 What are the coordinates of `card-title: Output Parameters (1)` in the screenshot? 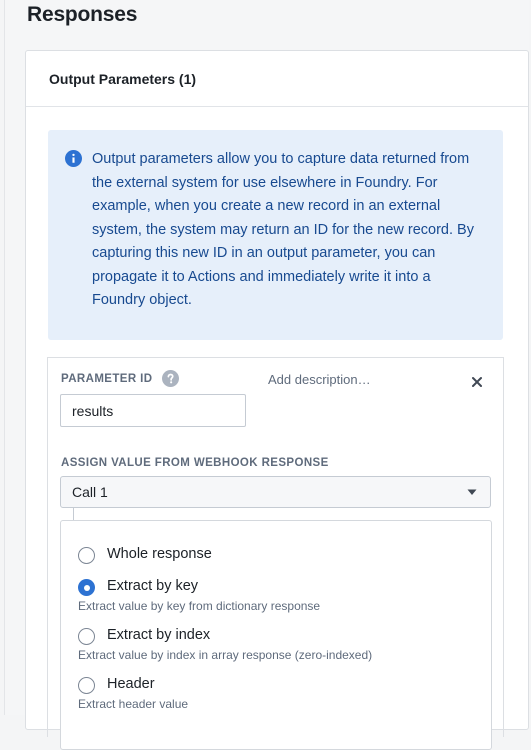 It's located at (123, 79).